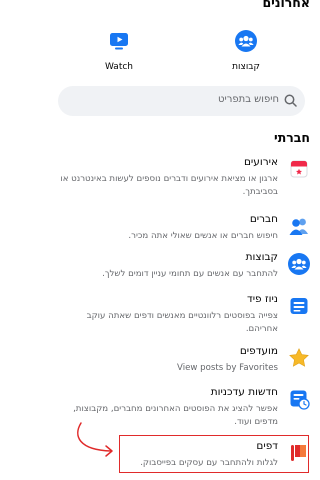  I want to click on recent-section-title: אחרונים, so click(286, 5).